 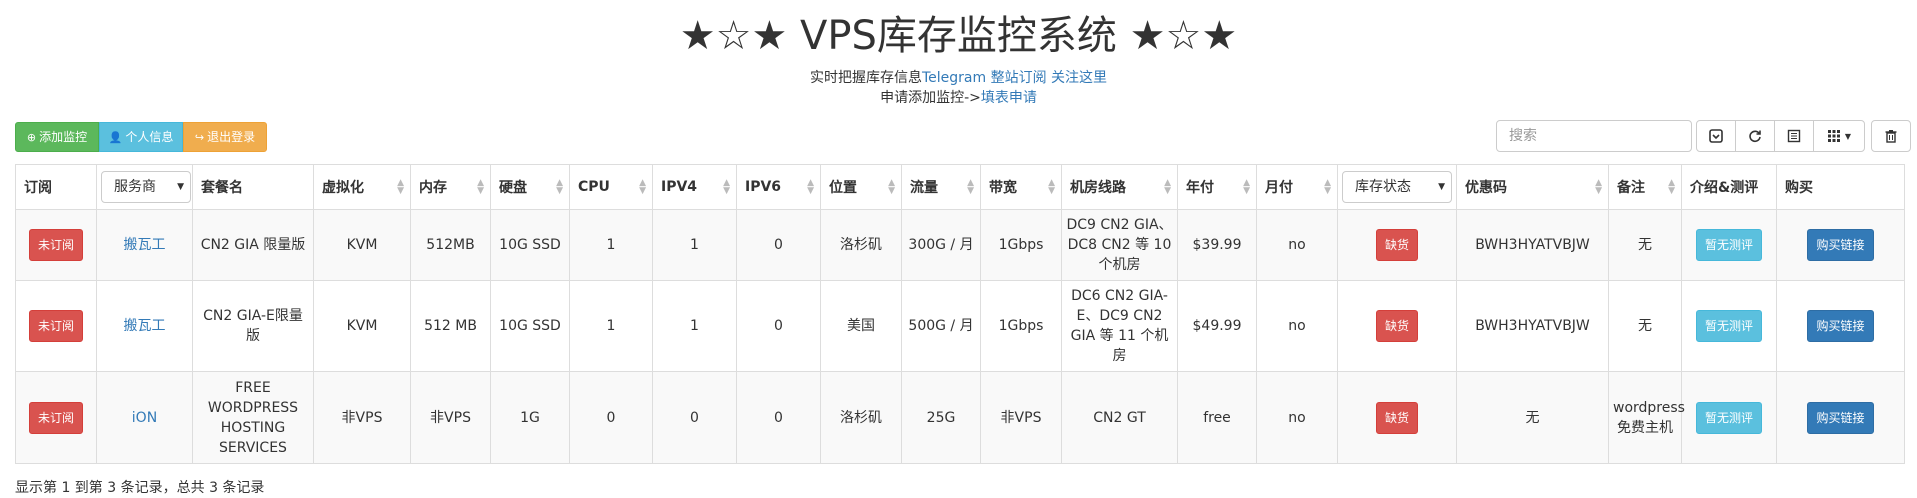 I want to click on col-ipv6: IPV6 ▲ ▼, so click(x=778, y=187).